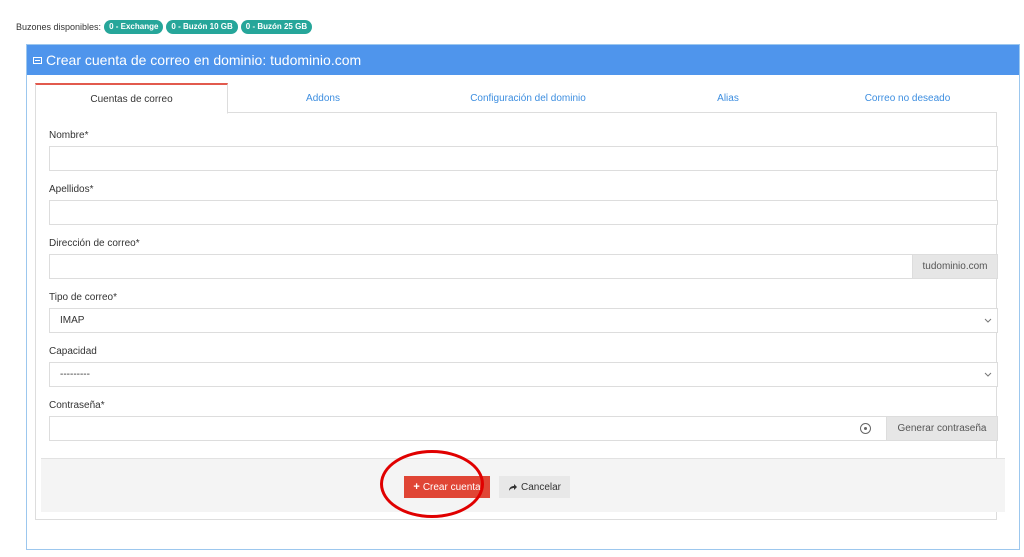 The width and height of the screenshot is (1024, 557). Describe the element at coordinates (480, 266) in the screenshot. I see `email-input` at that location.